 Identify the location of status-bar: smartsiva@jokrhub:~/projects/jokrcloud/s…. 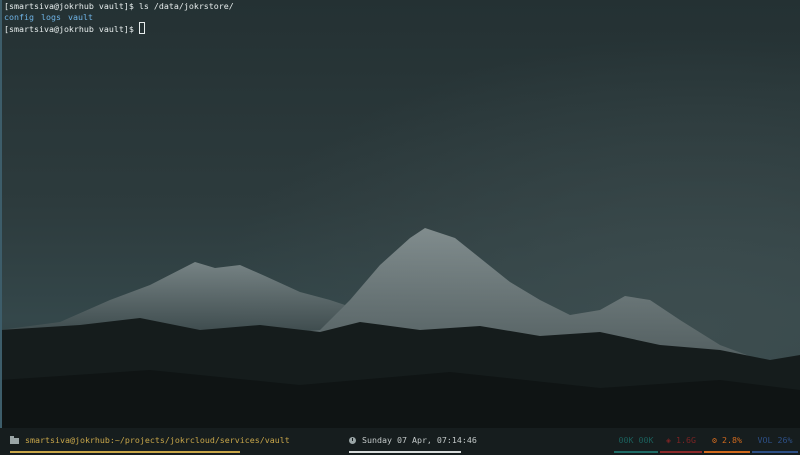
(400, 441).